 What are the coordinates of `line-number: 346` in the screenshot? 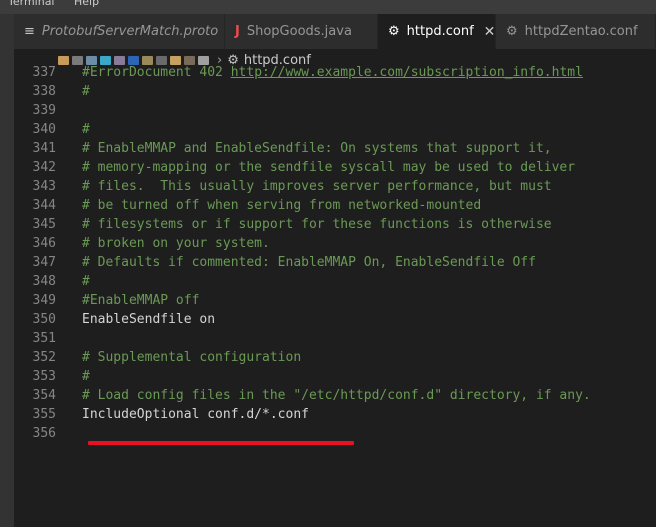 It's located at (44, 243).